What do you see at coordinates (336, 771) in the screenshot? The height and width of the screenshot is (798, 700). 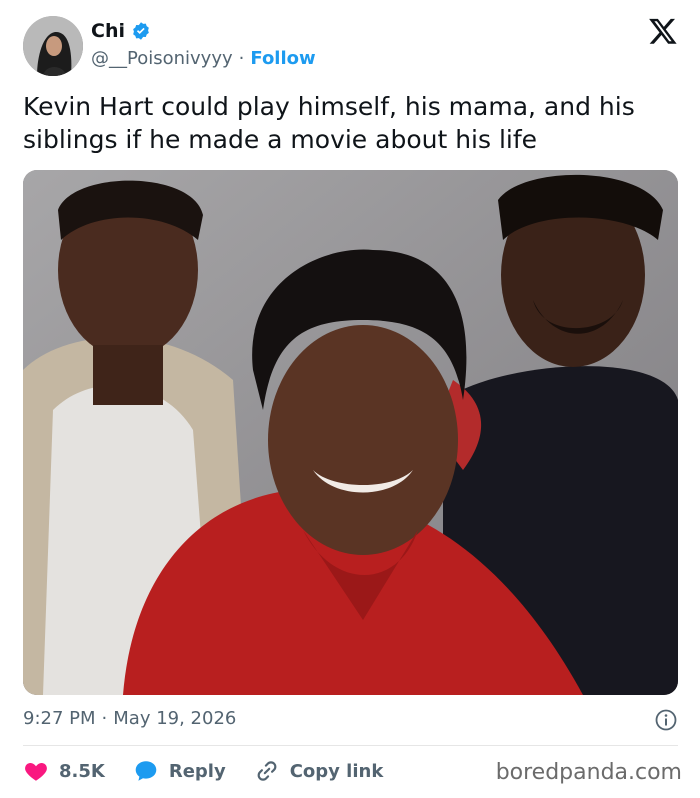 I see `copy-link-label: Copy link` at bounding box center [336, 771].